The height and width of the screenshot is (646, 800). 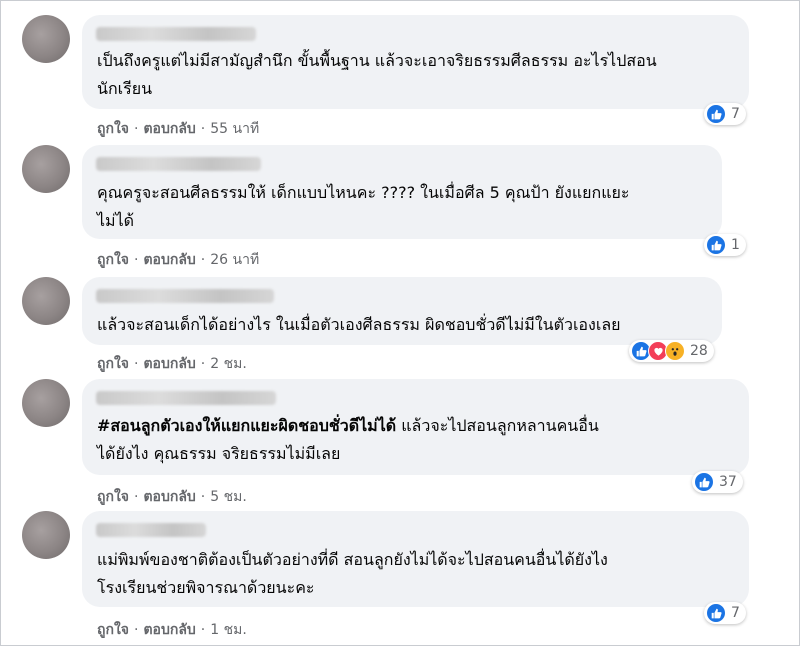 I want to click on comment-actions: ถูกใจ · ตอบกลับ · 5 ชม., so click(x=172, y=497).